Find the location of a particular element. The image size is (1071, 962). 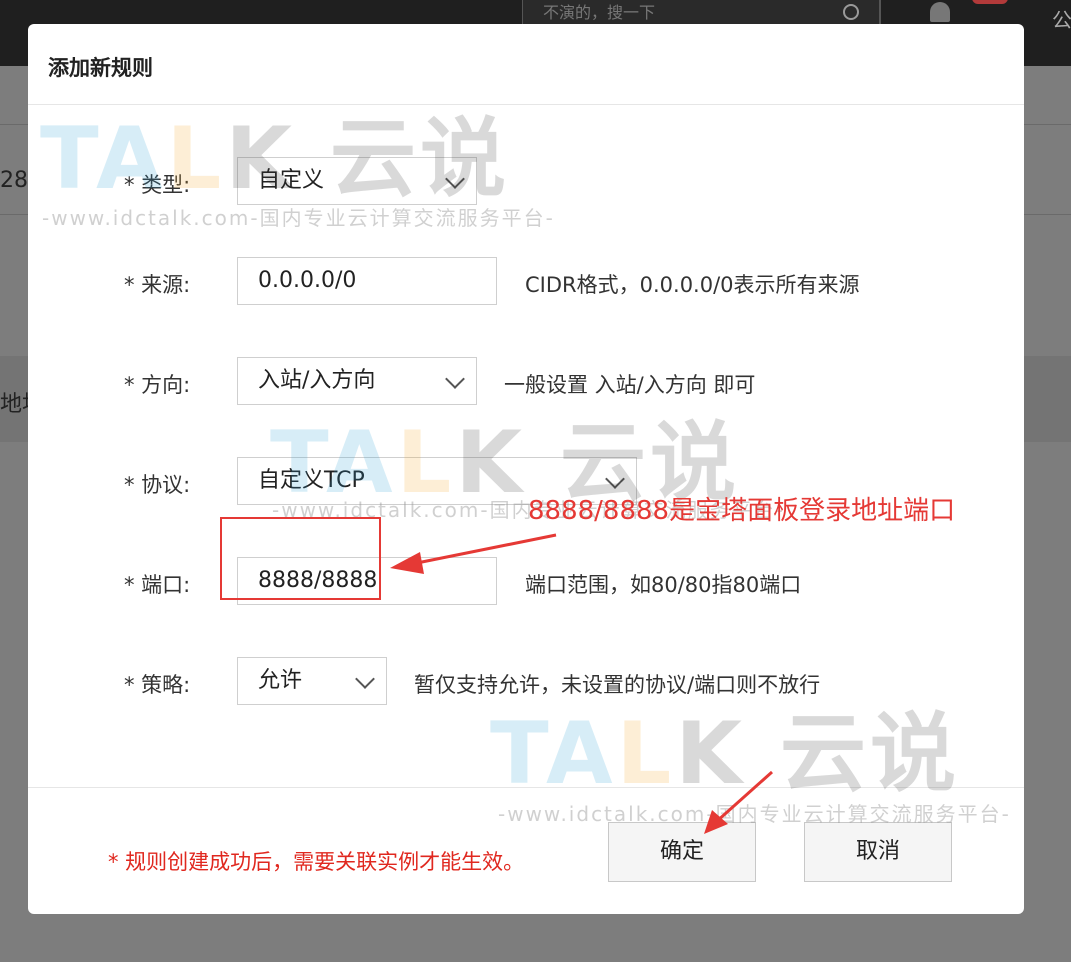

arrow-to-confirm-icon is located at coordinates (738, 802).